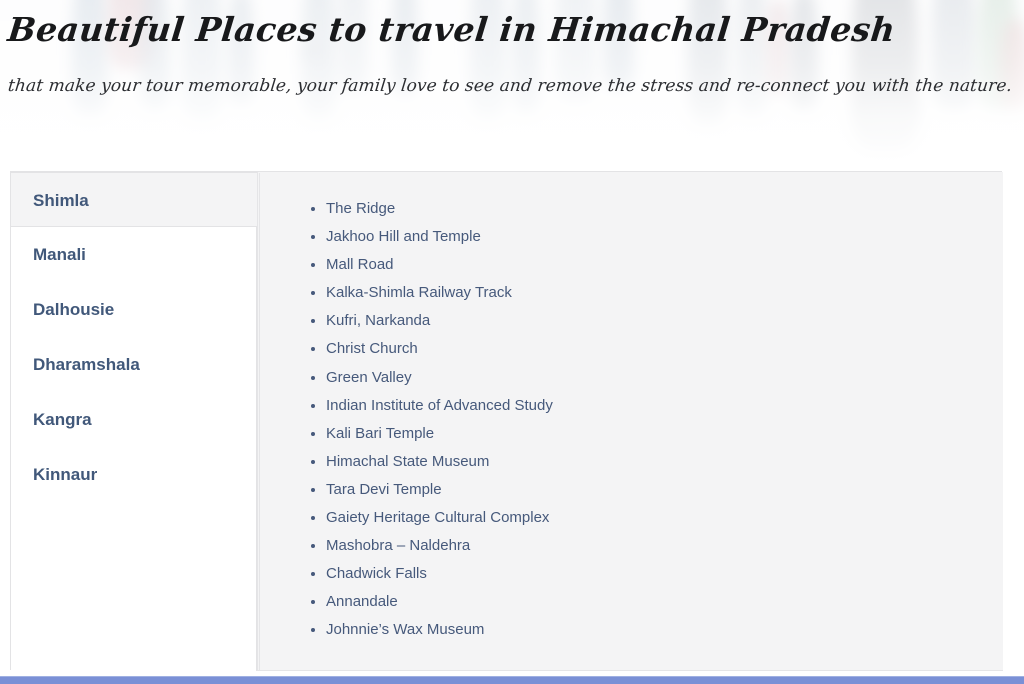 Image resolution: width=1024 pixels, height=684 pixels. Describe the element at coordinates (74, 309) in the screenshot. I see `tab-label: Dalhousie` at that location.